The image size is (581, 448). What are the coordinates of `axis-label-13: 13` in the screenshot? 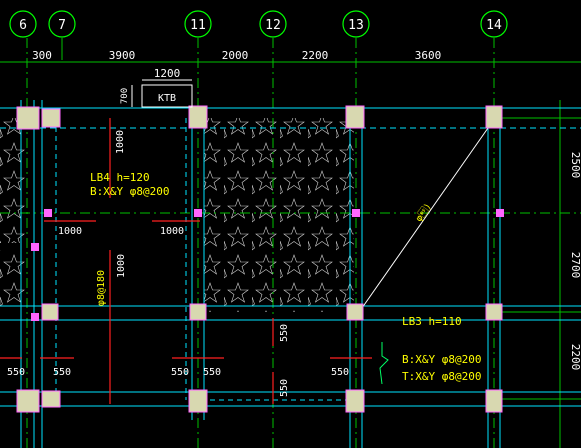 It's located at (356, 25).